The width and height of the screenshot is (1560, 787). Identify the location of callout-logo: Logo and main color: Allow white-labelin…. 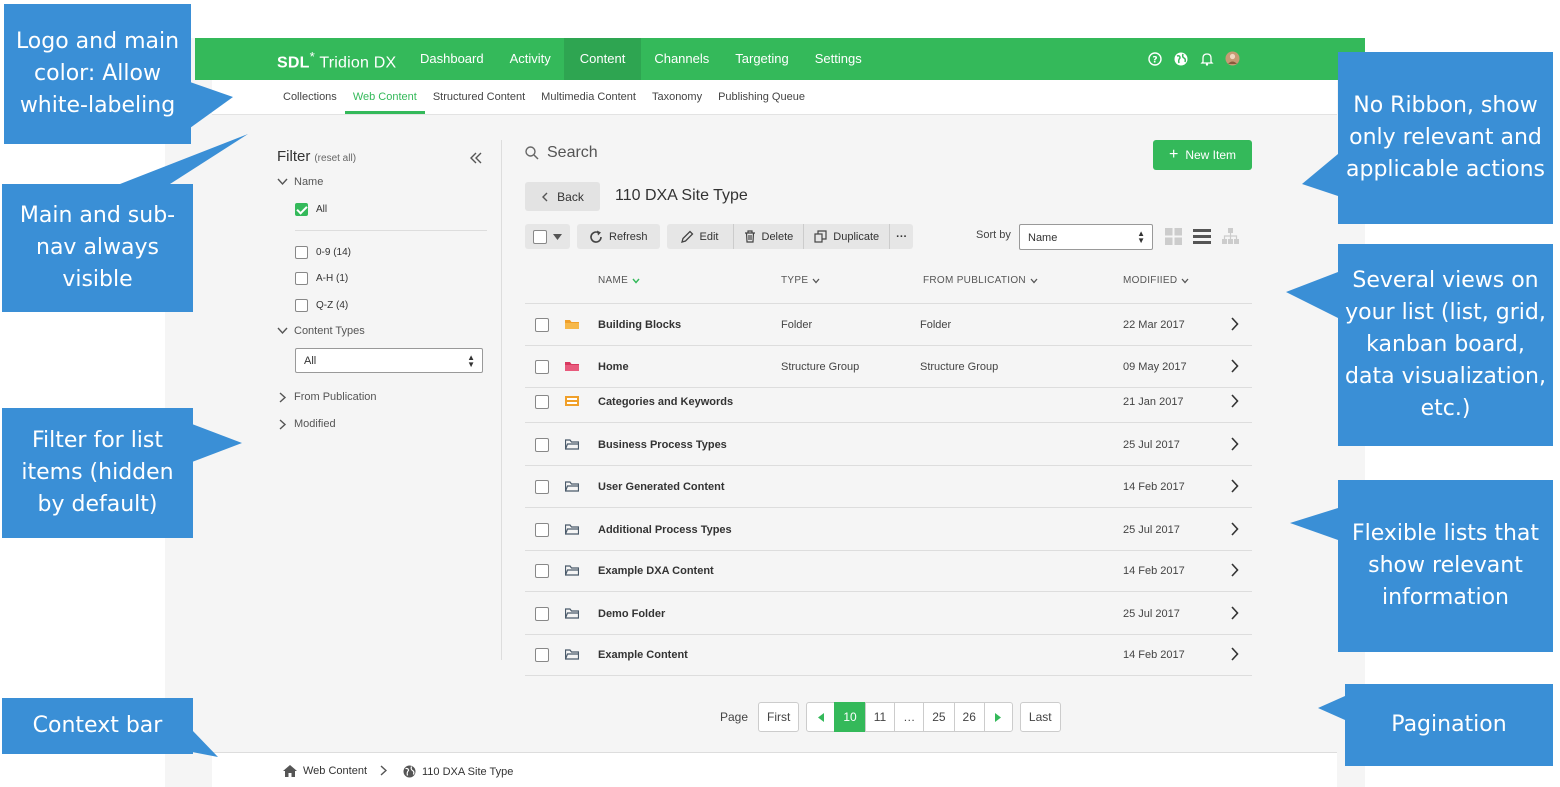
(97, 74).